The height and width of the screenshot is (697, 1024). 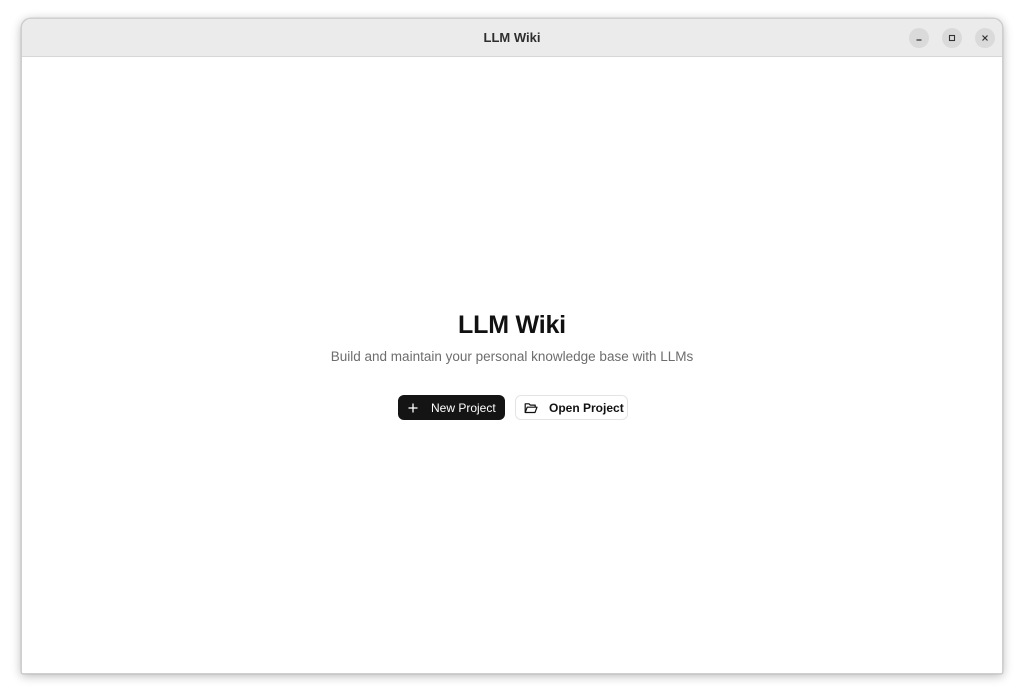 I want to click on minimize-button, so click(x=919, y=38).